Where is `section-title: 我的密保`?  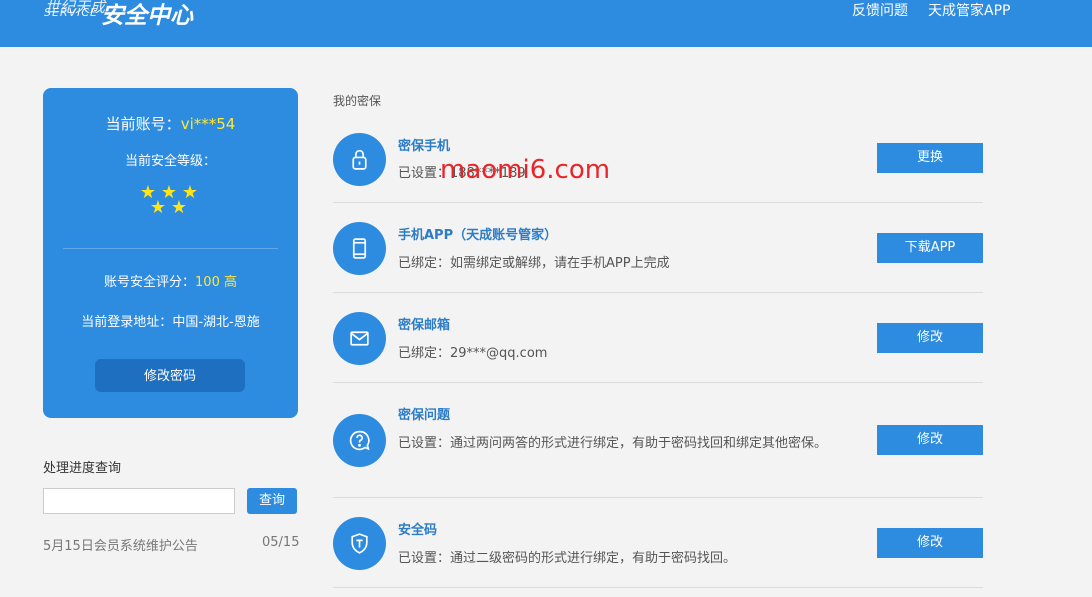
section-title: 我的密保 is located at coordinates (357, 101).